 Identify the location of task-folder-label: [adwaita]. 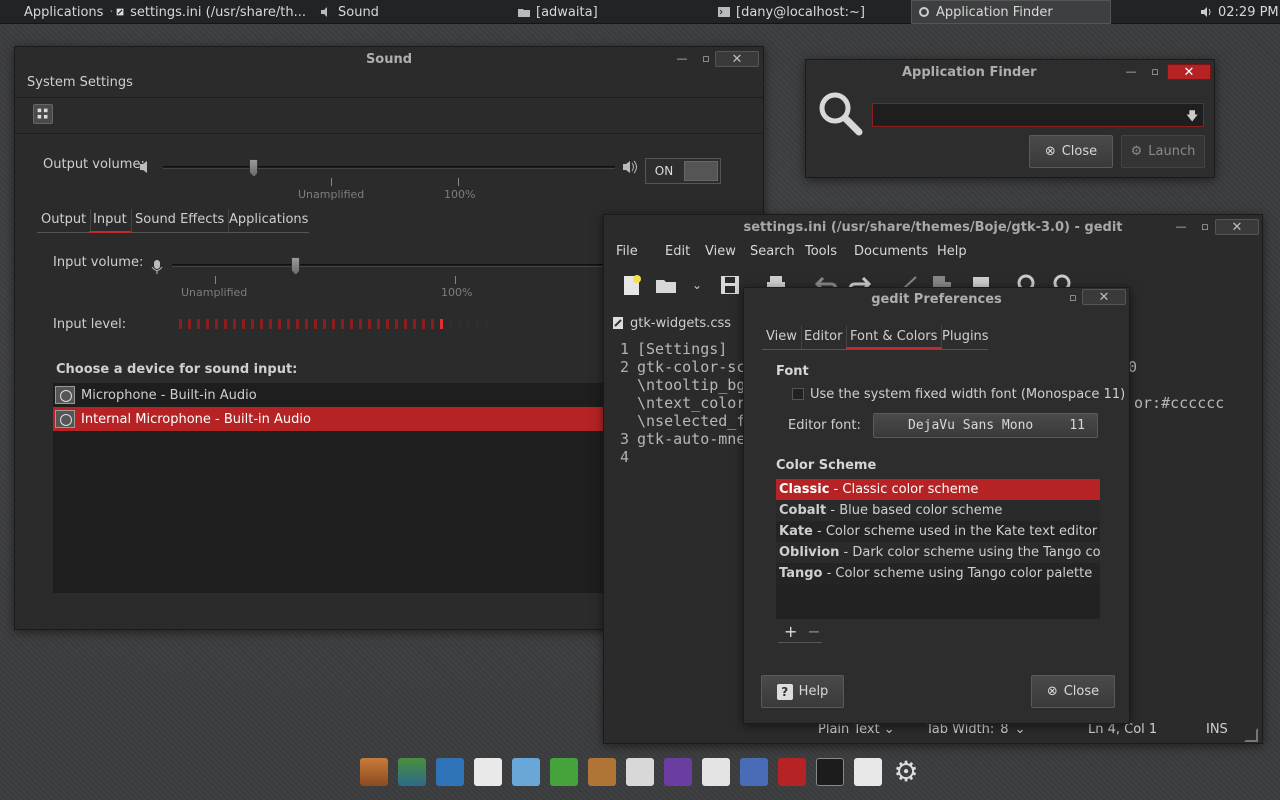
(567, 12).